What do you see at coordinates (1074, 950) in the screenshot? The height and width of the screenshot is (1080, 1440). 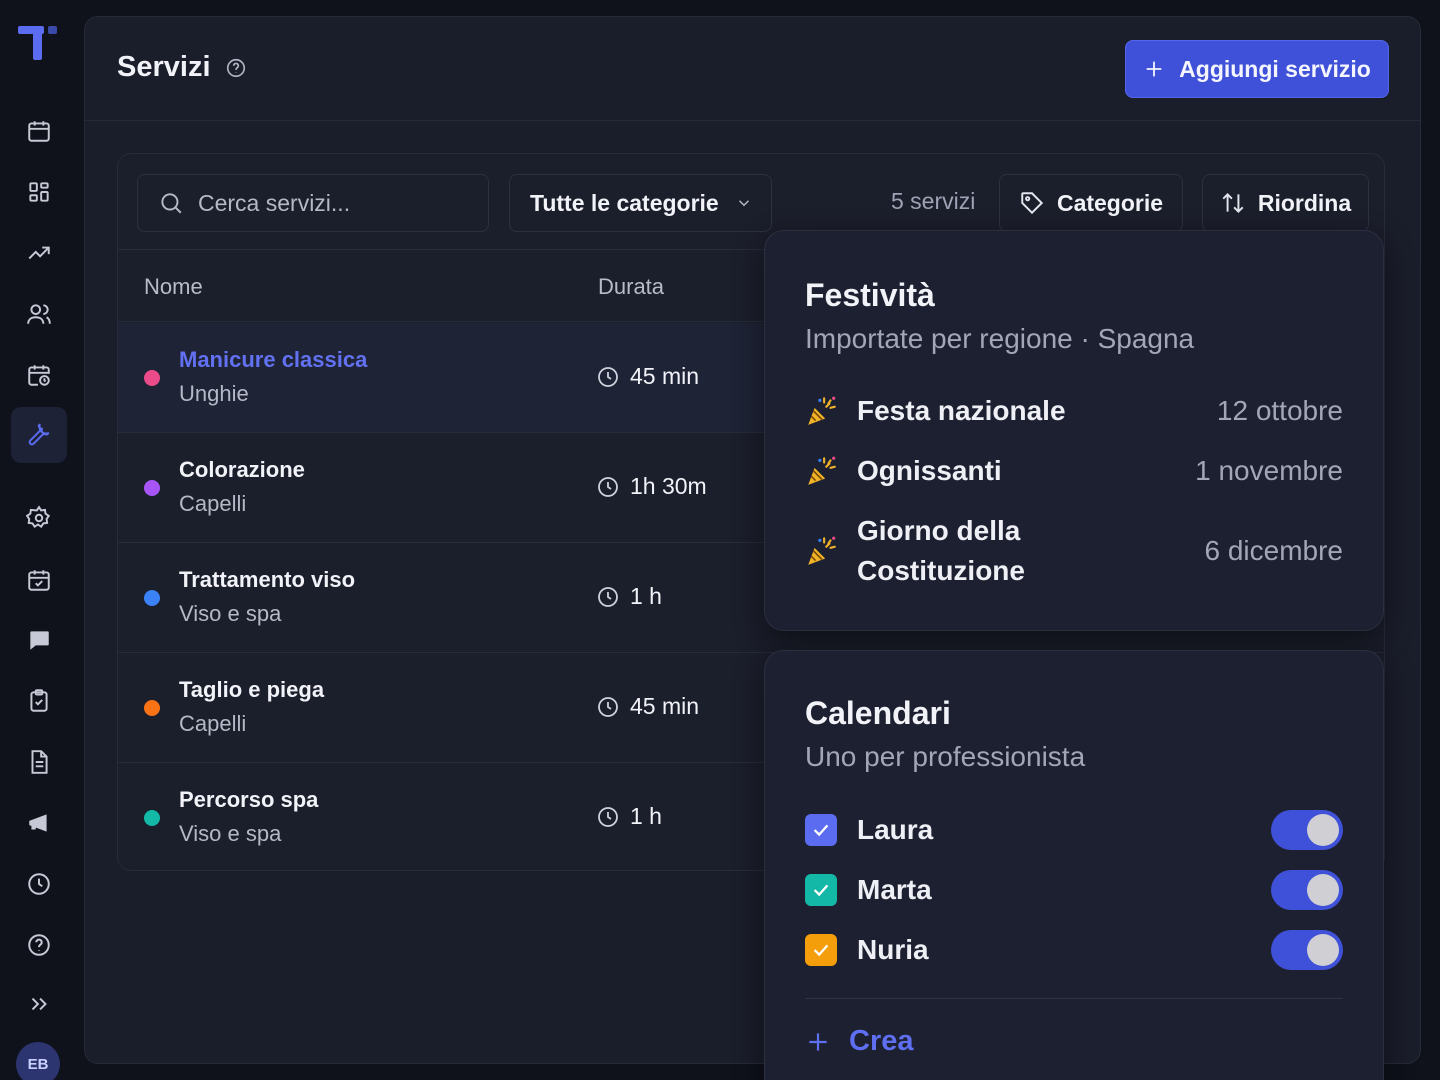 I see `calendar-item: Nuria` at bounding box center [1074, 950].